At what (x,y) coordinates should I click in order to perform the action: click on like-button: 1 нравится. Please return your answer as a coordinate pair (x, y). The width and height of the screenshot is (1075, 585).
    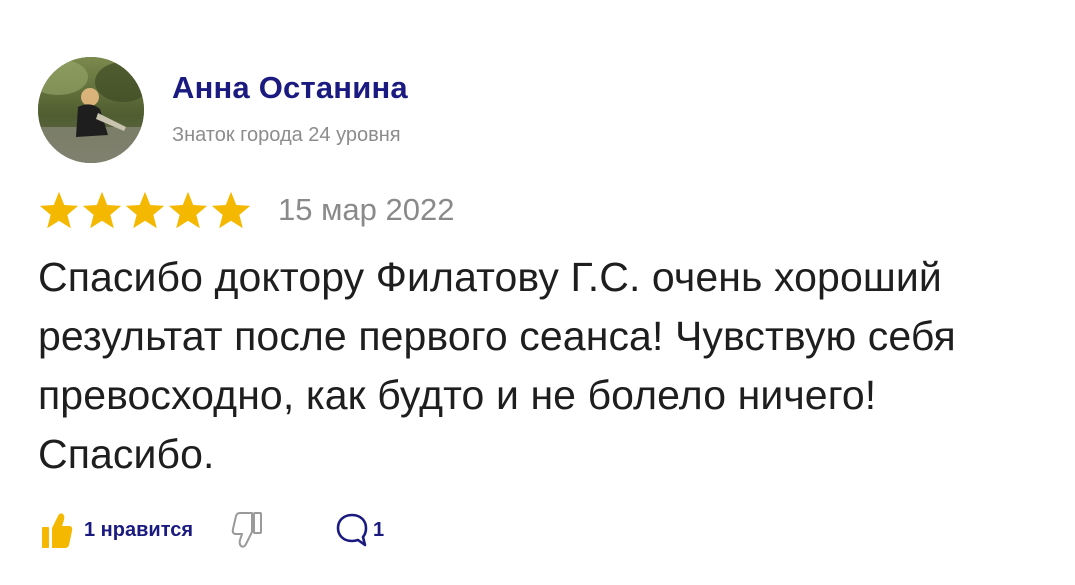
    Looking at the image, I should click on (116, 530).